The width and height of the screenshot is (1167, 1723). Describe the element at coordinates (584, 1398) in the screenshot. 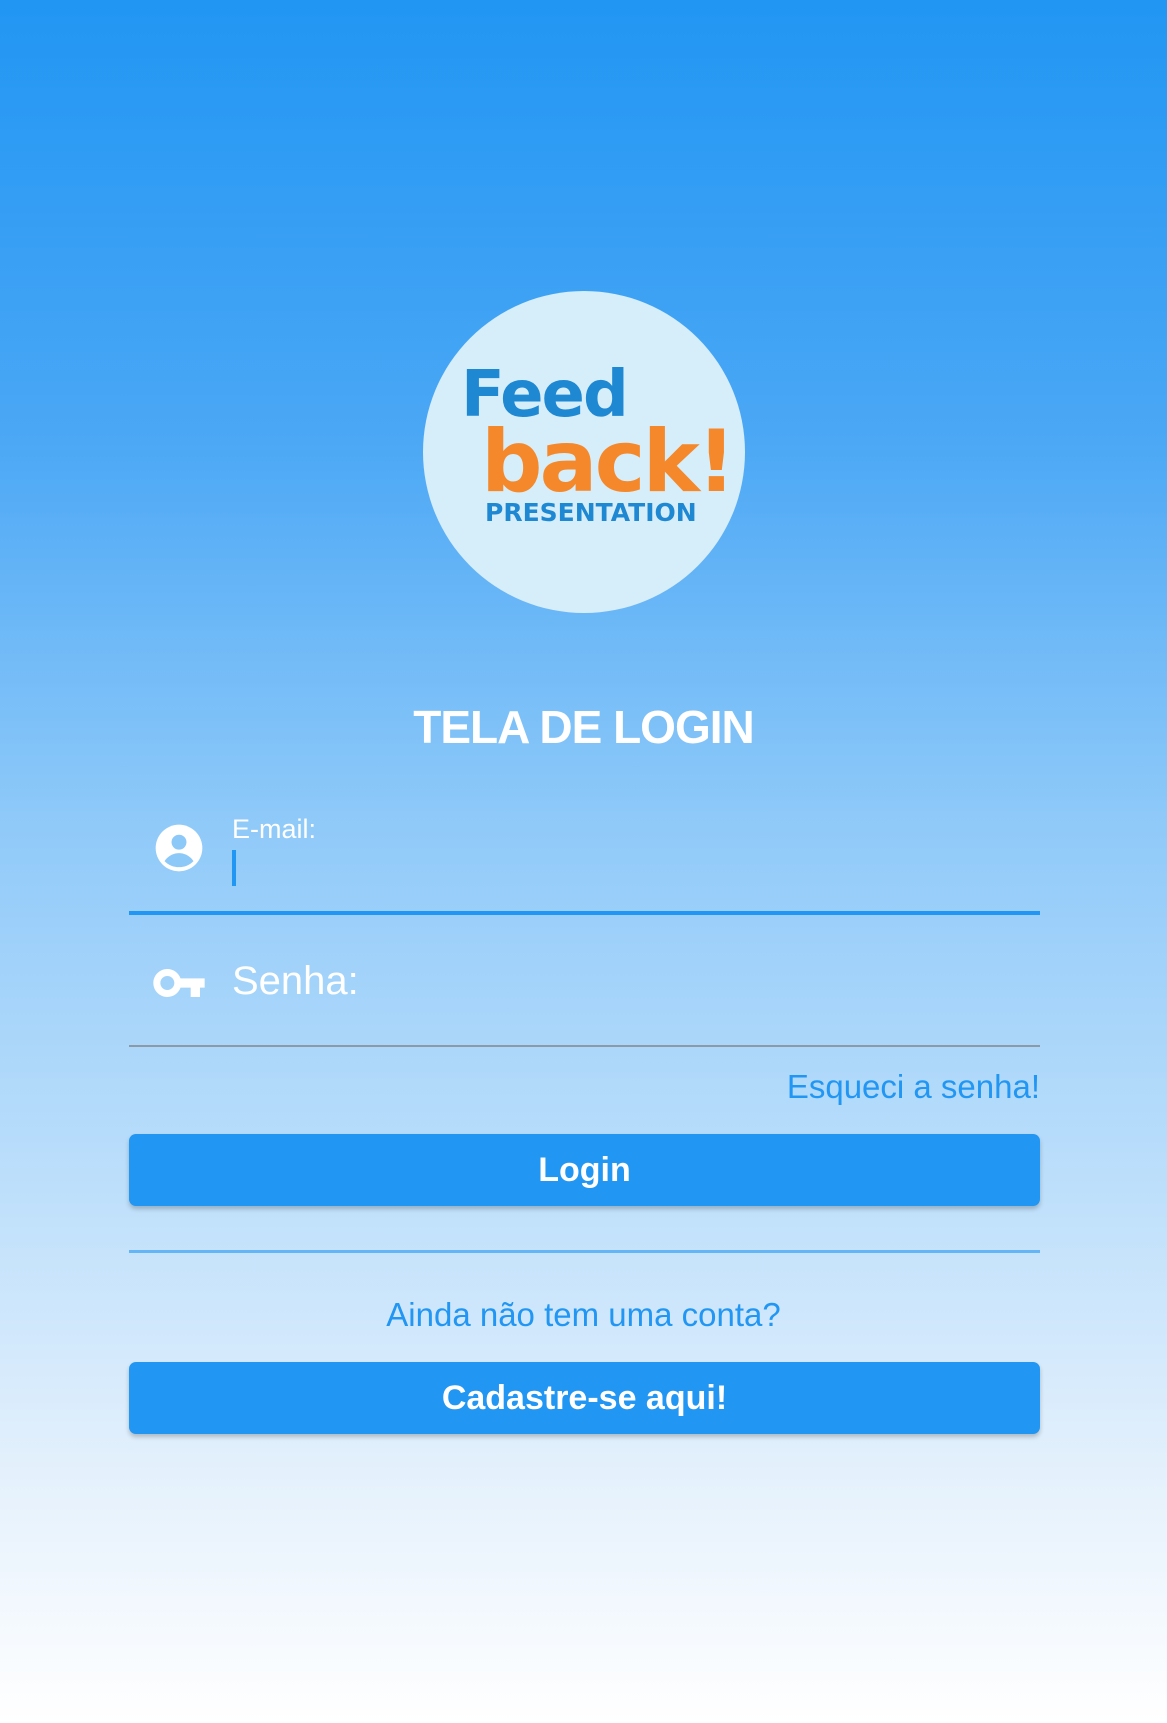

I see `signup-button: Cadastre-se aqui!` at that location.